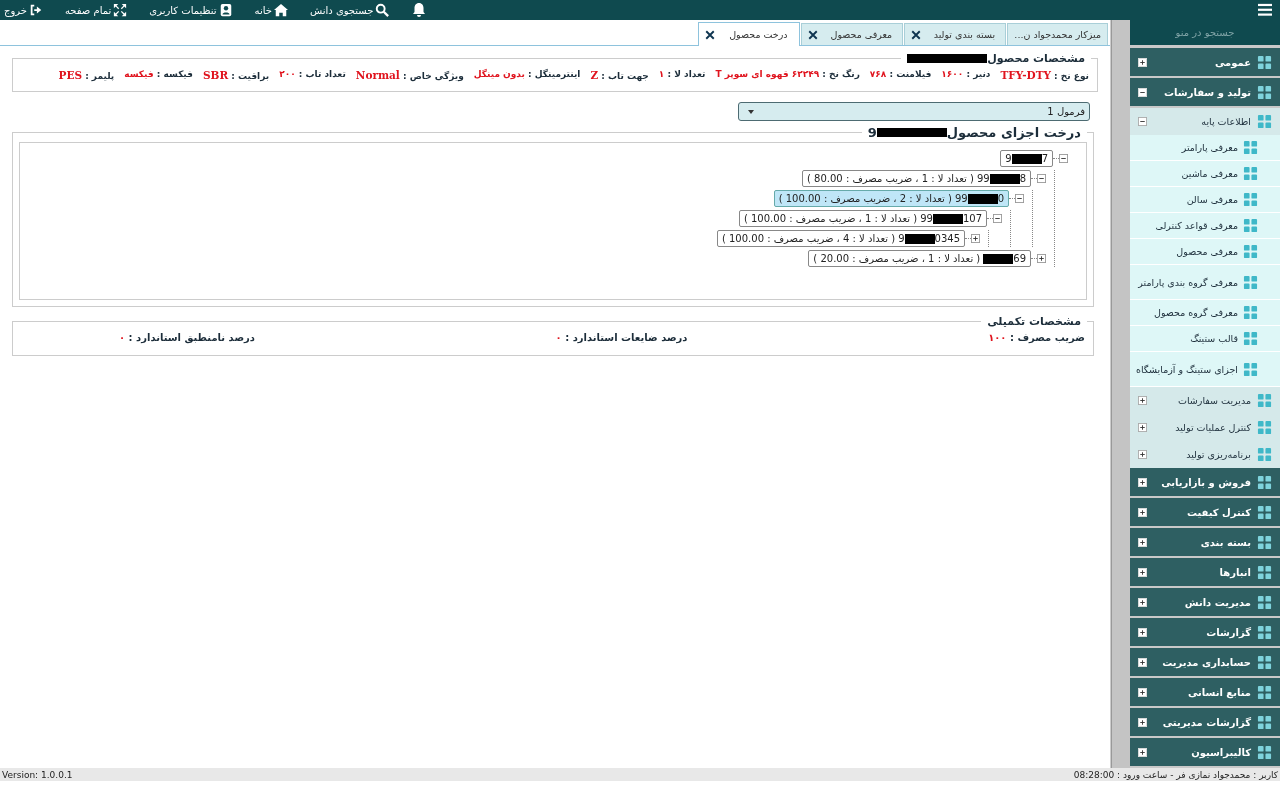 This screenshot has width=1280, height=808. I want to click on user-icon, so click(225, 10).